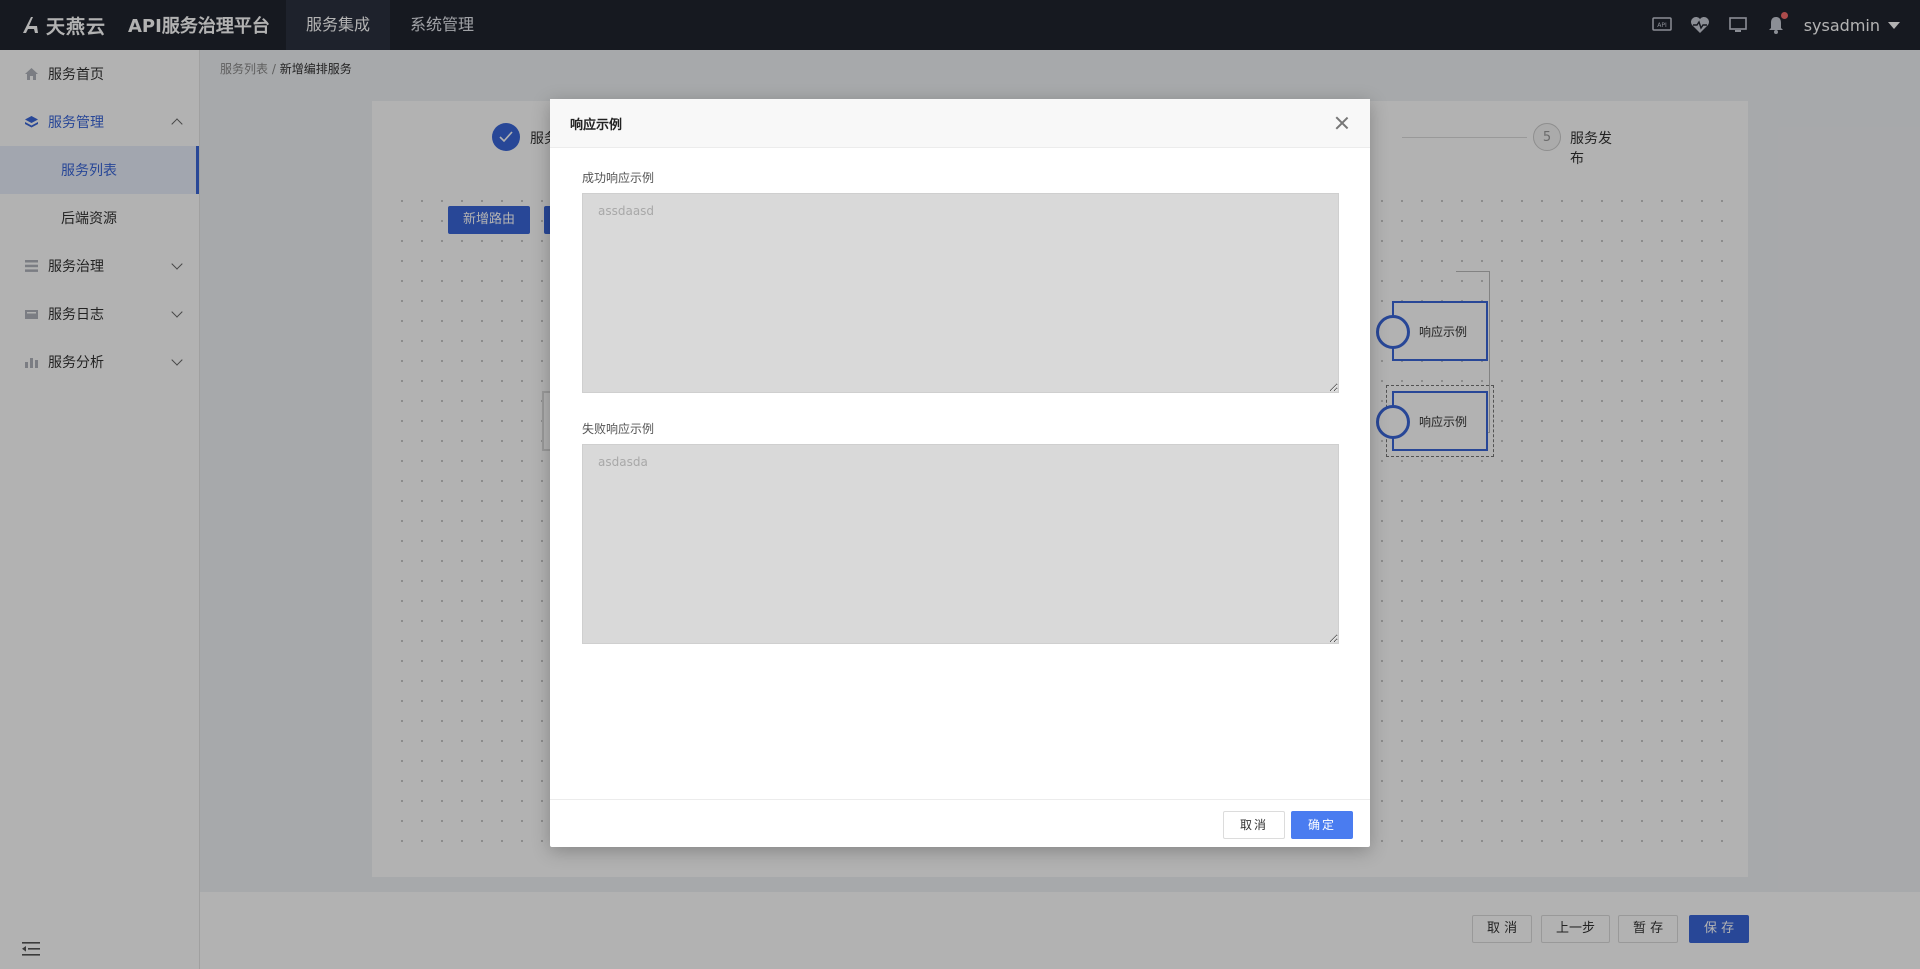 Image resolution: width=1920 pixels, height=969 pixels. Describe the element at coordinates (618, 178) in the screenshot. I see `success-response-label: 成功响应示例` at that location.